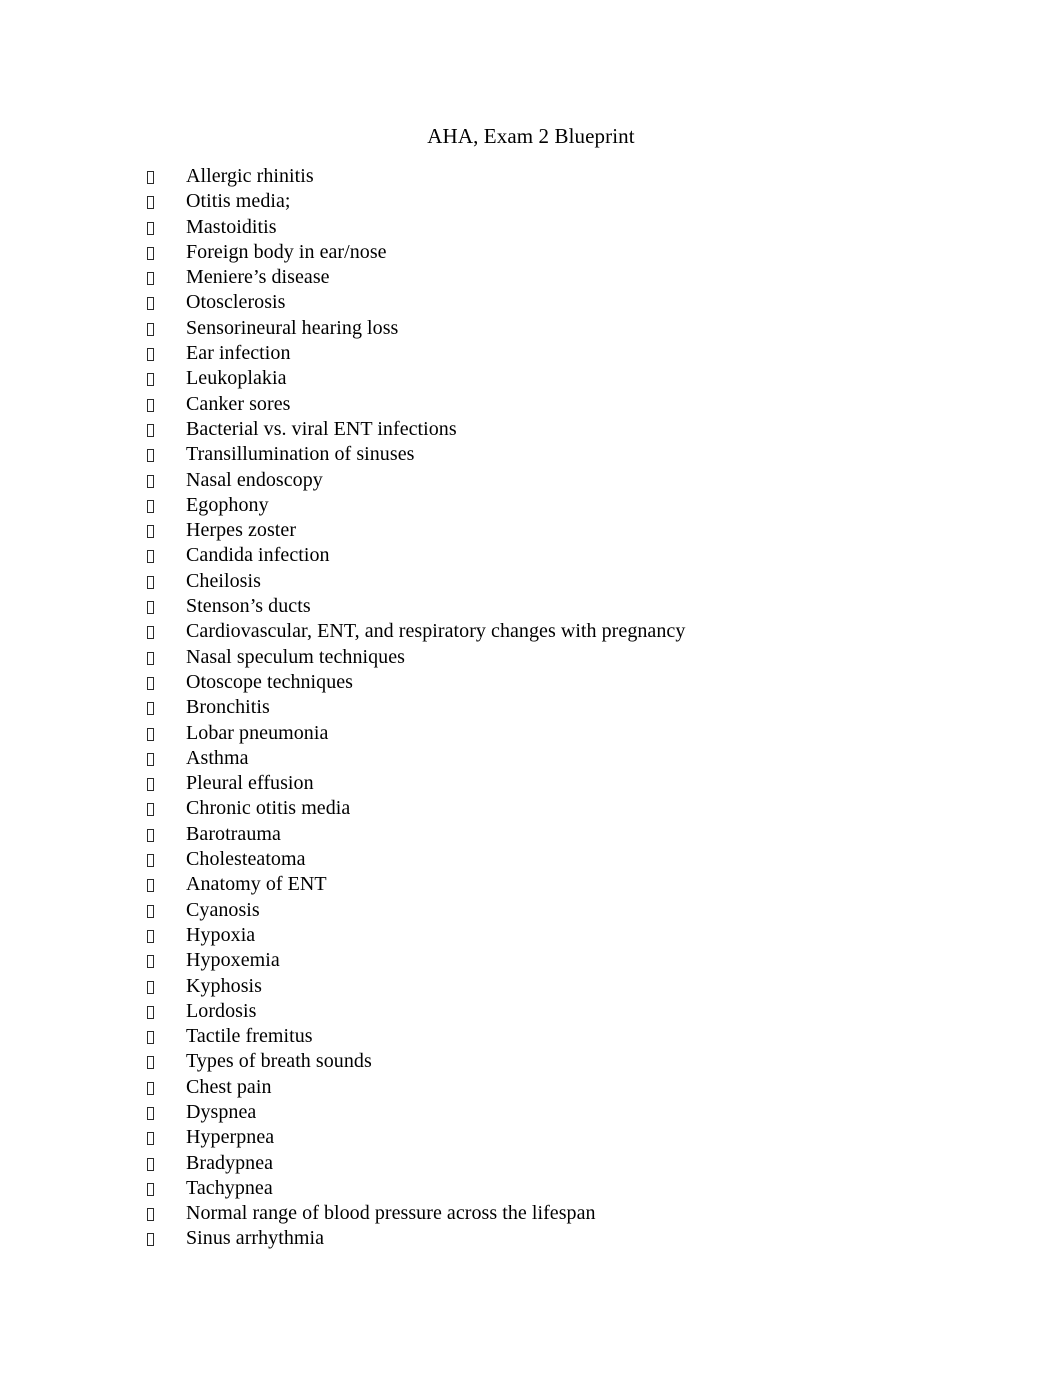 This screenshot has height=1377, width=1062. I want to click on list-item: Bacterial vs. viral ENT infections, so click(531, 429).